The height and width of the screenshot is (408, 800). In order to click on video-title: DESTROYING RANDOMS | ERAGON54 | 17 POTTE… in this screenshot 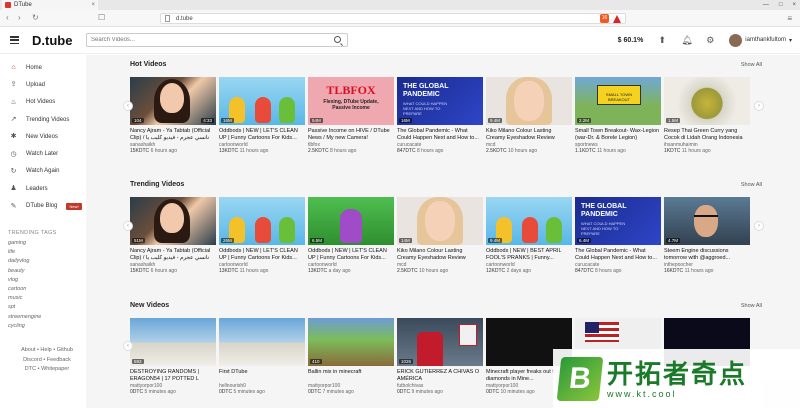, I will do `click(173, 376)`.